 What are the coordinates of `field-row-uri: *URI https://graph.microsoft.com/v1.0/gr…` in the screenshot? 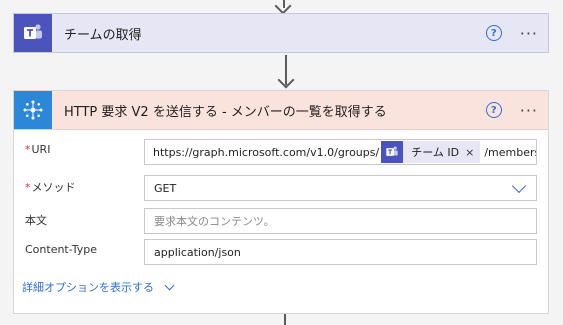 It's located at (282, 152).